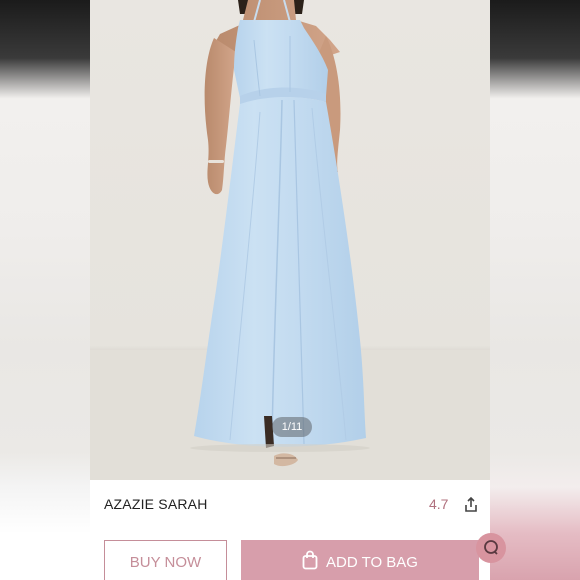  What do you see at coordinates (292, 427) in the screenshot?
I see `gallery-page-indicator: 1/11` at bounding box center [292, 427].